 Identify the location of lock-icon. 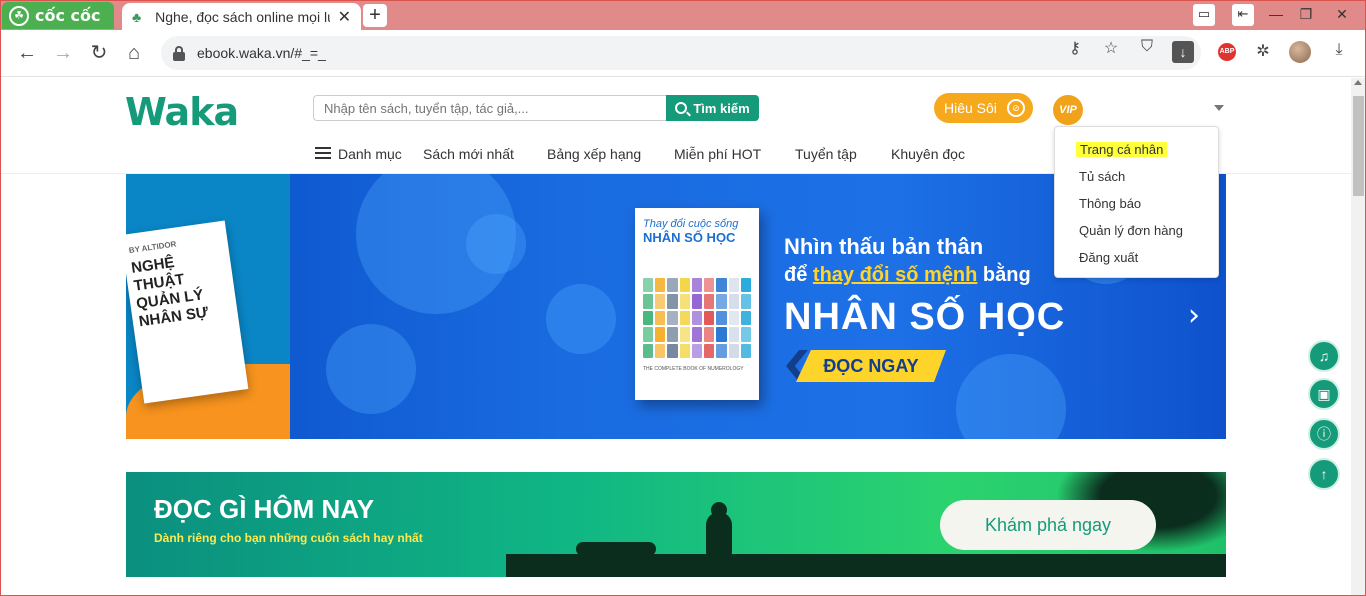
(179, 53).